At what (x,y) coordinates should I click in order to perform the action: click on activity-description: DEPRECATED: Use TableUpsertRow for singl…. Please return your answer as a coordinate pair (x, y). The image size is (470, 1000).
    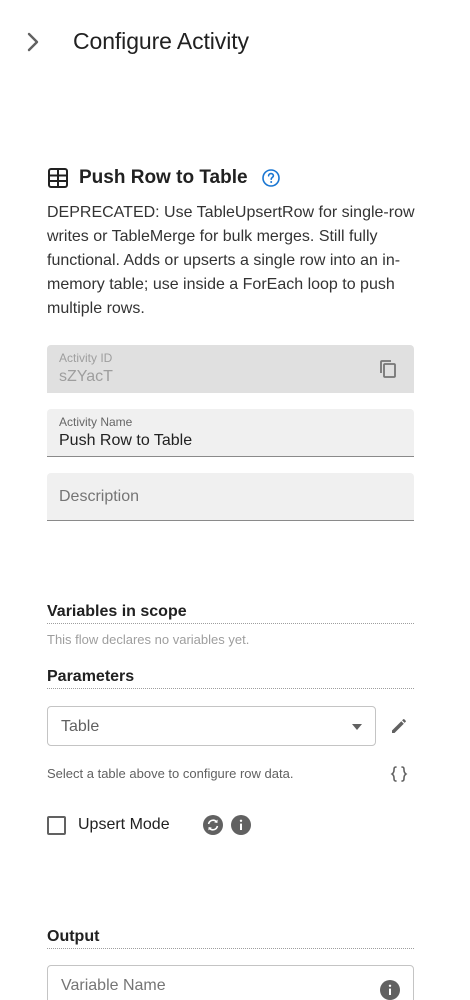
    Looking at the image, I should click on (231, 260).